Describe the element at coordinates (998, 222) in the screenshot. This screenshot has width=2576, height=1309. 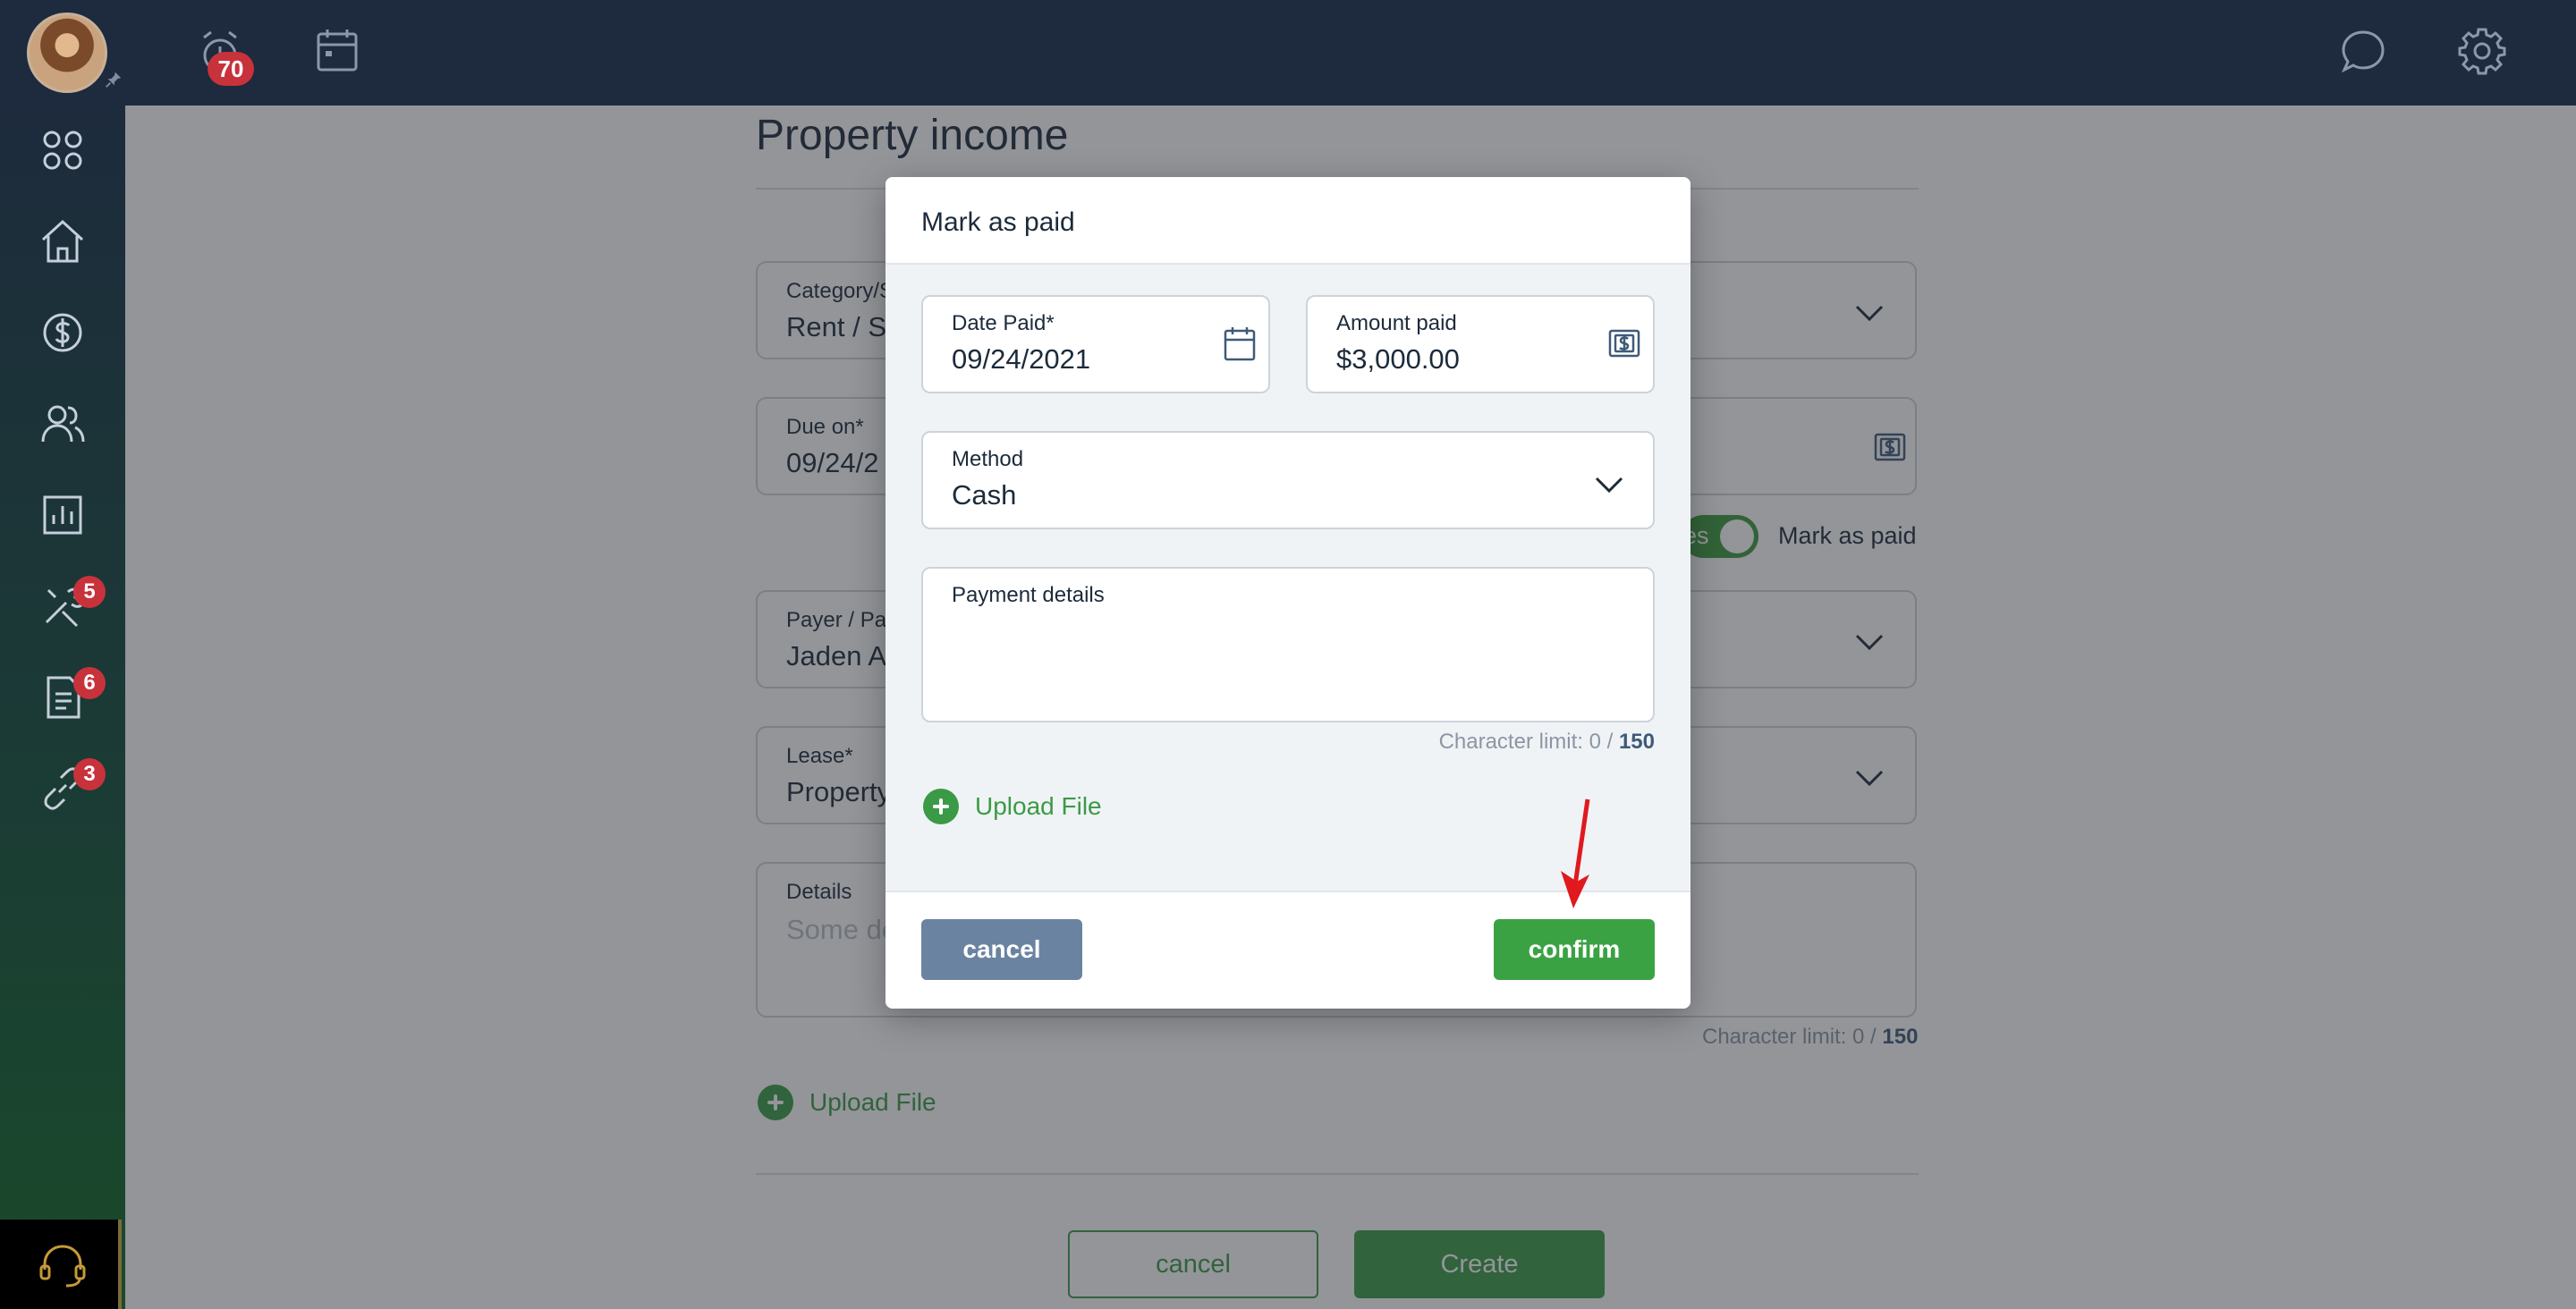
I see `modal-title: Mark as paid` at that location.